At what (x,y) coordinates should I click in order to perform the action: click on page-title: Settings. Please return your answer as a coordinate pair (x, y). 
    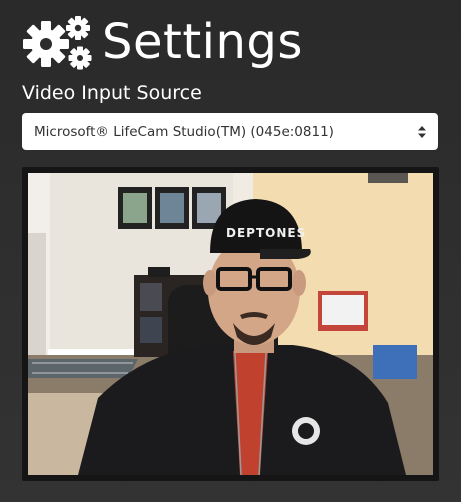
    Looking at the image, I should click on (202, 42).